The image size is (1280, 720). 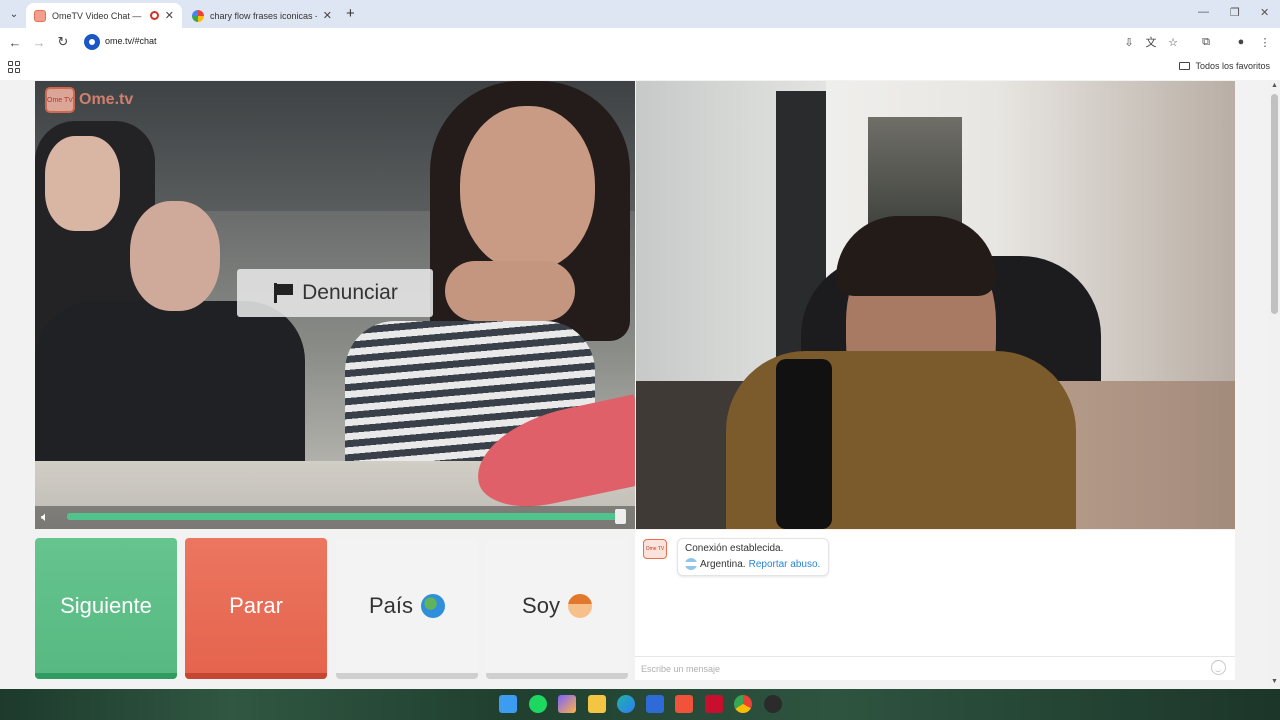 I want to click on chat-input-bar, so click(x=935, y=668).